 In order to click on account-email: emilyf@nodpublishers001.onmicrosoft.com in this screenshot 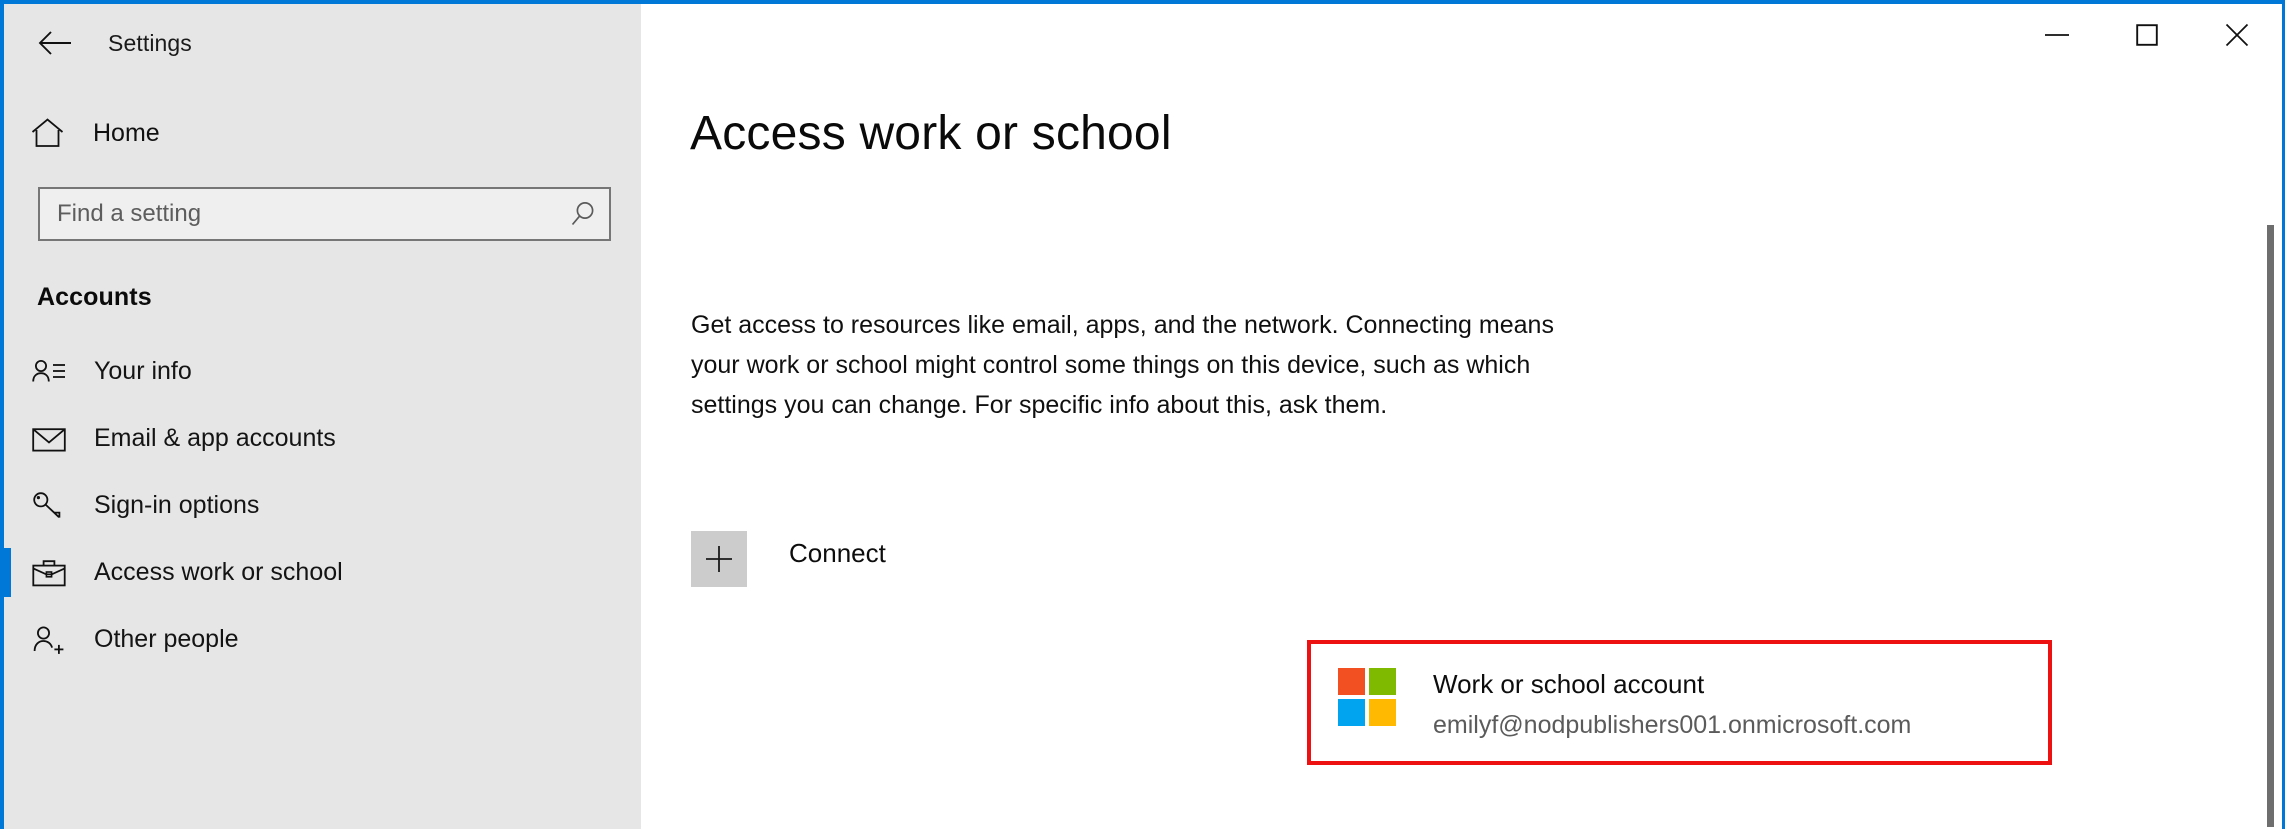, I will do `click(1672, 725)`.